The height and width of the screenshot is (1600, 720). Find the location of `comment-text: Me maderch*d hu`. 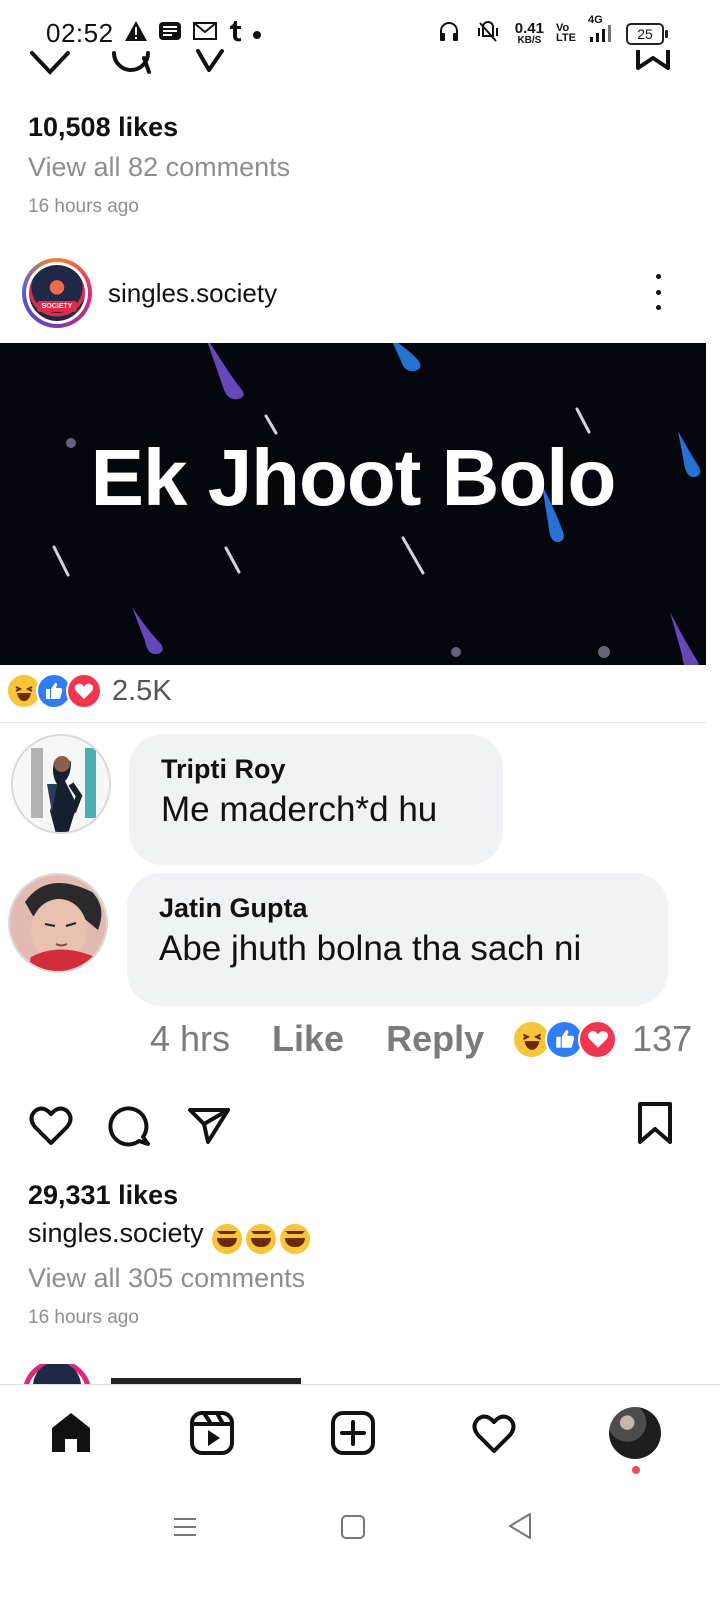

comment-text: Me maderch*d hu is located at coordinates (299, 809).